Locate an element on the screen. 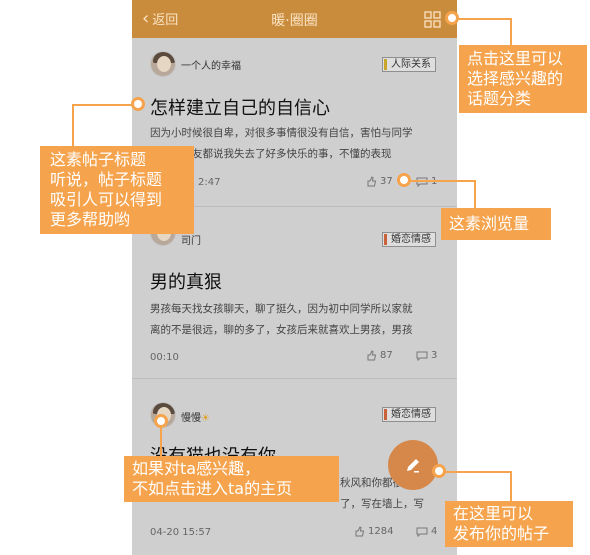 The width and height of the screenshot is (590, 555). grid-icon is located at coordinates (432, 19).